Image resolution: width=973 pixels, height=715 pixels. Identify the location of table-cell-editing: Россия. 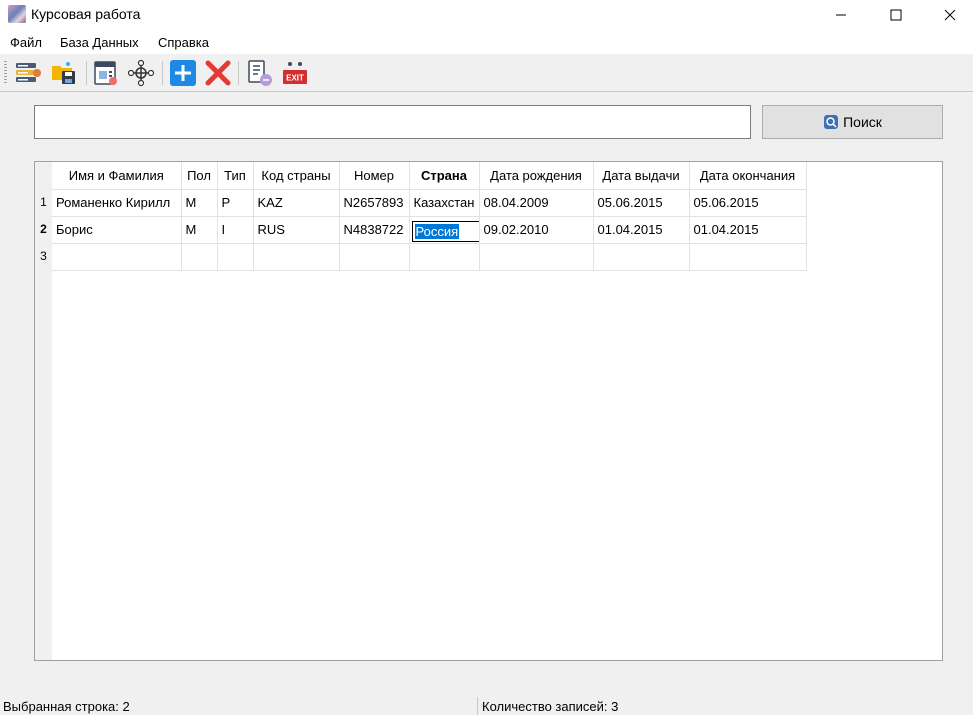
(444, 230).